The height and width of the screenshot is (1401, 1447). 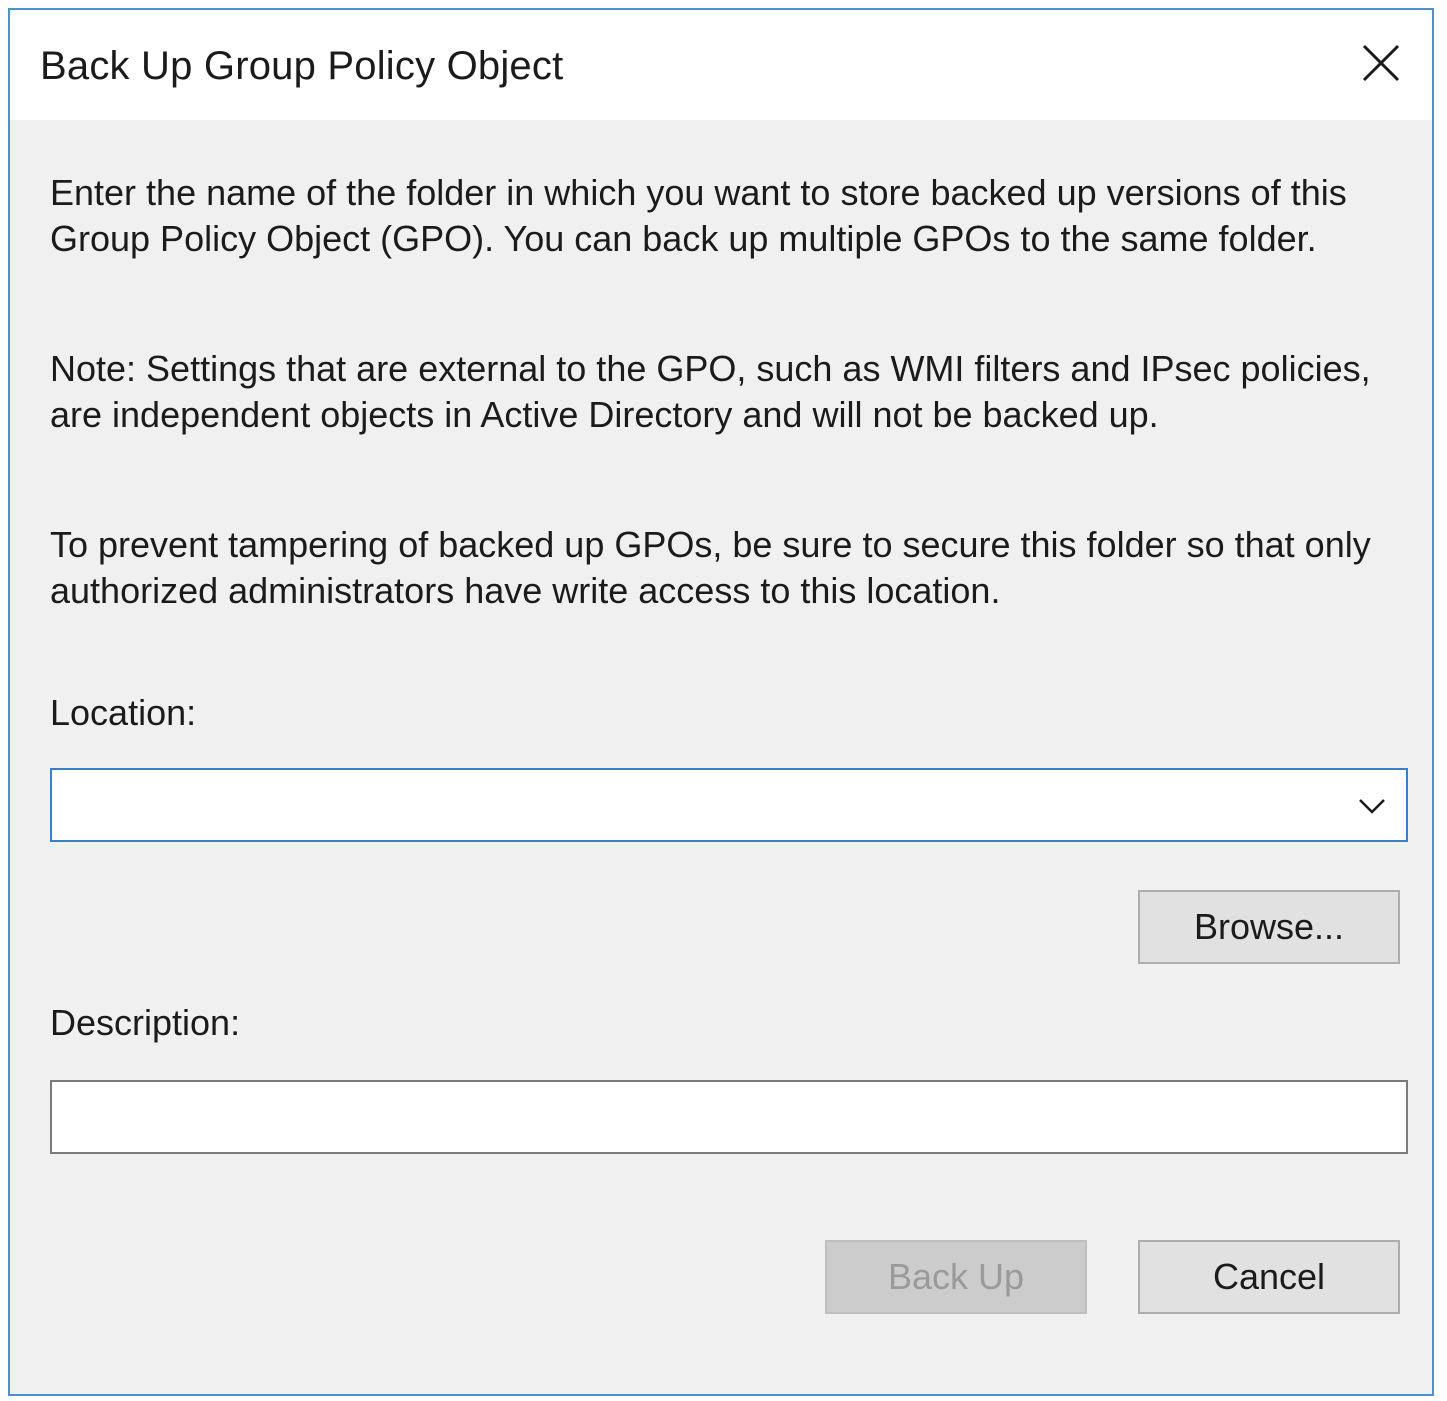 What do you see at coordinates (721, 65) in the screenshot?
I see `title-bar: Back Up Group Policy Object` at bounding box center [721, 65].